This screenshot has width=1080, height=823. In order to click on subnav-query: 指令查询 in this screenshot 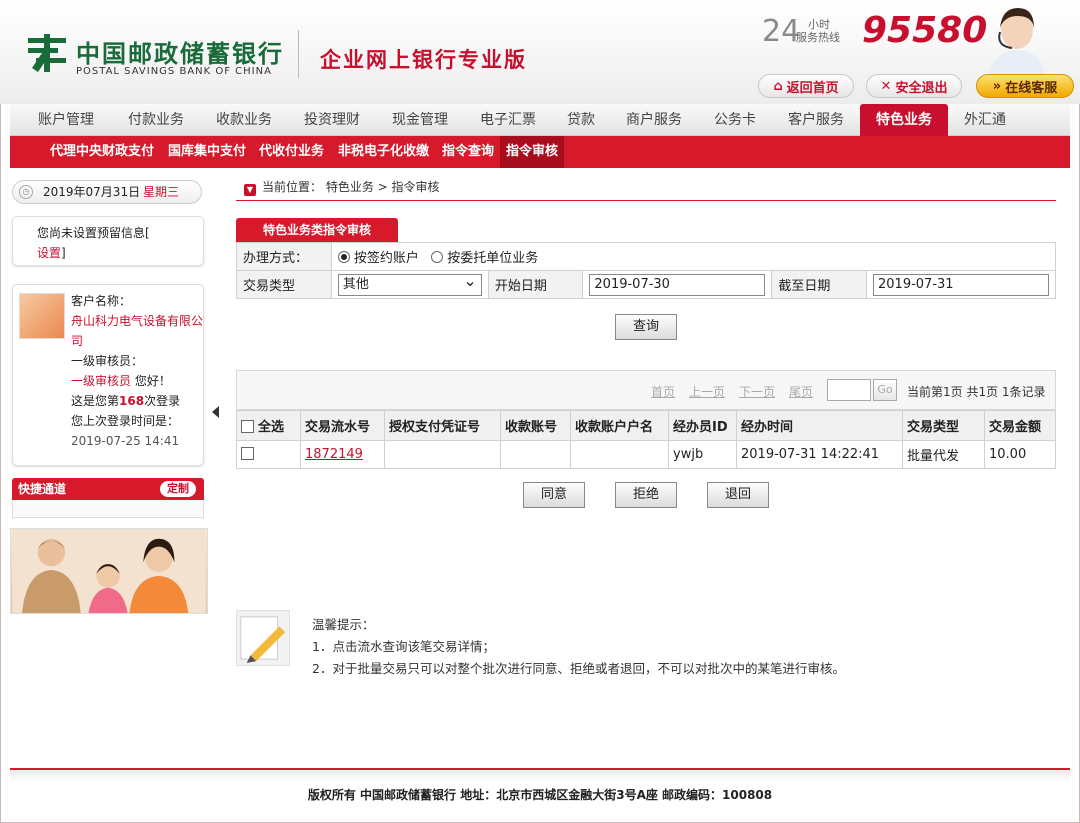, I will do `click(468, 152)`.